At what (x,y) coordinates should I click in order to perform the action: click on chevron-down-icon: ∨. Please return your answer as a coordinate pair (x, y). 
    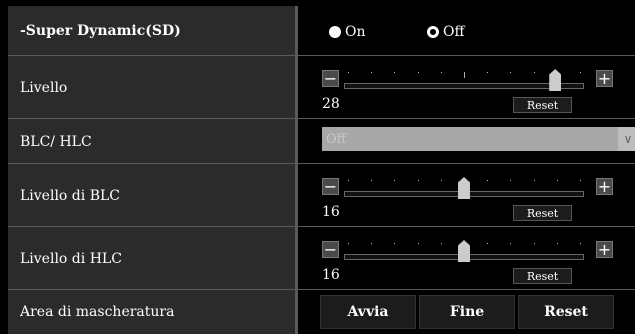
    Looking at the image, I should click on (626, 139).